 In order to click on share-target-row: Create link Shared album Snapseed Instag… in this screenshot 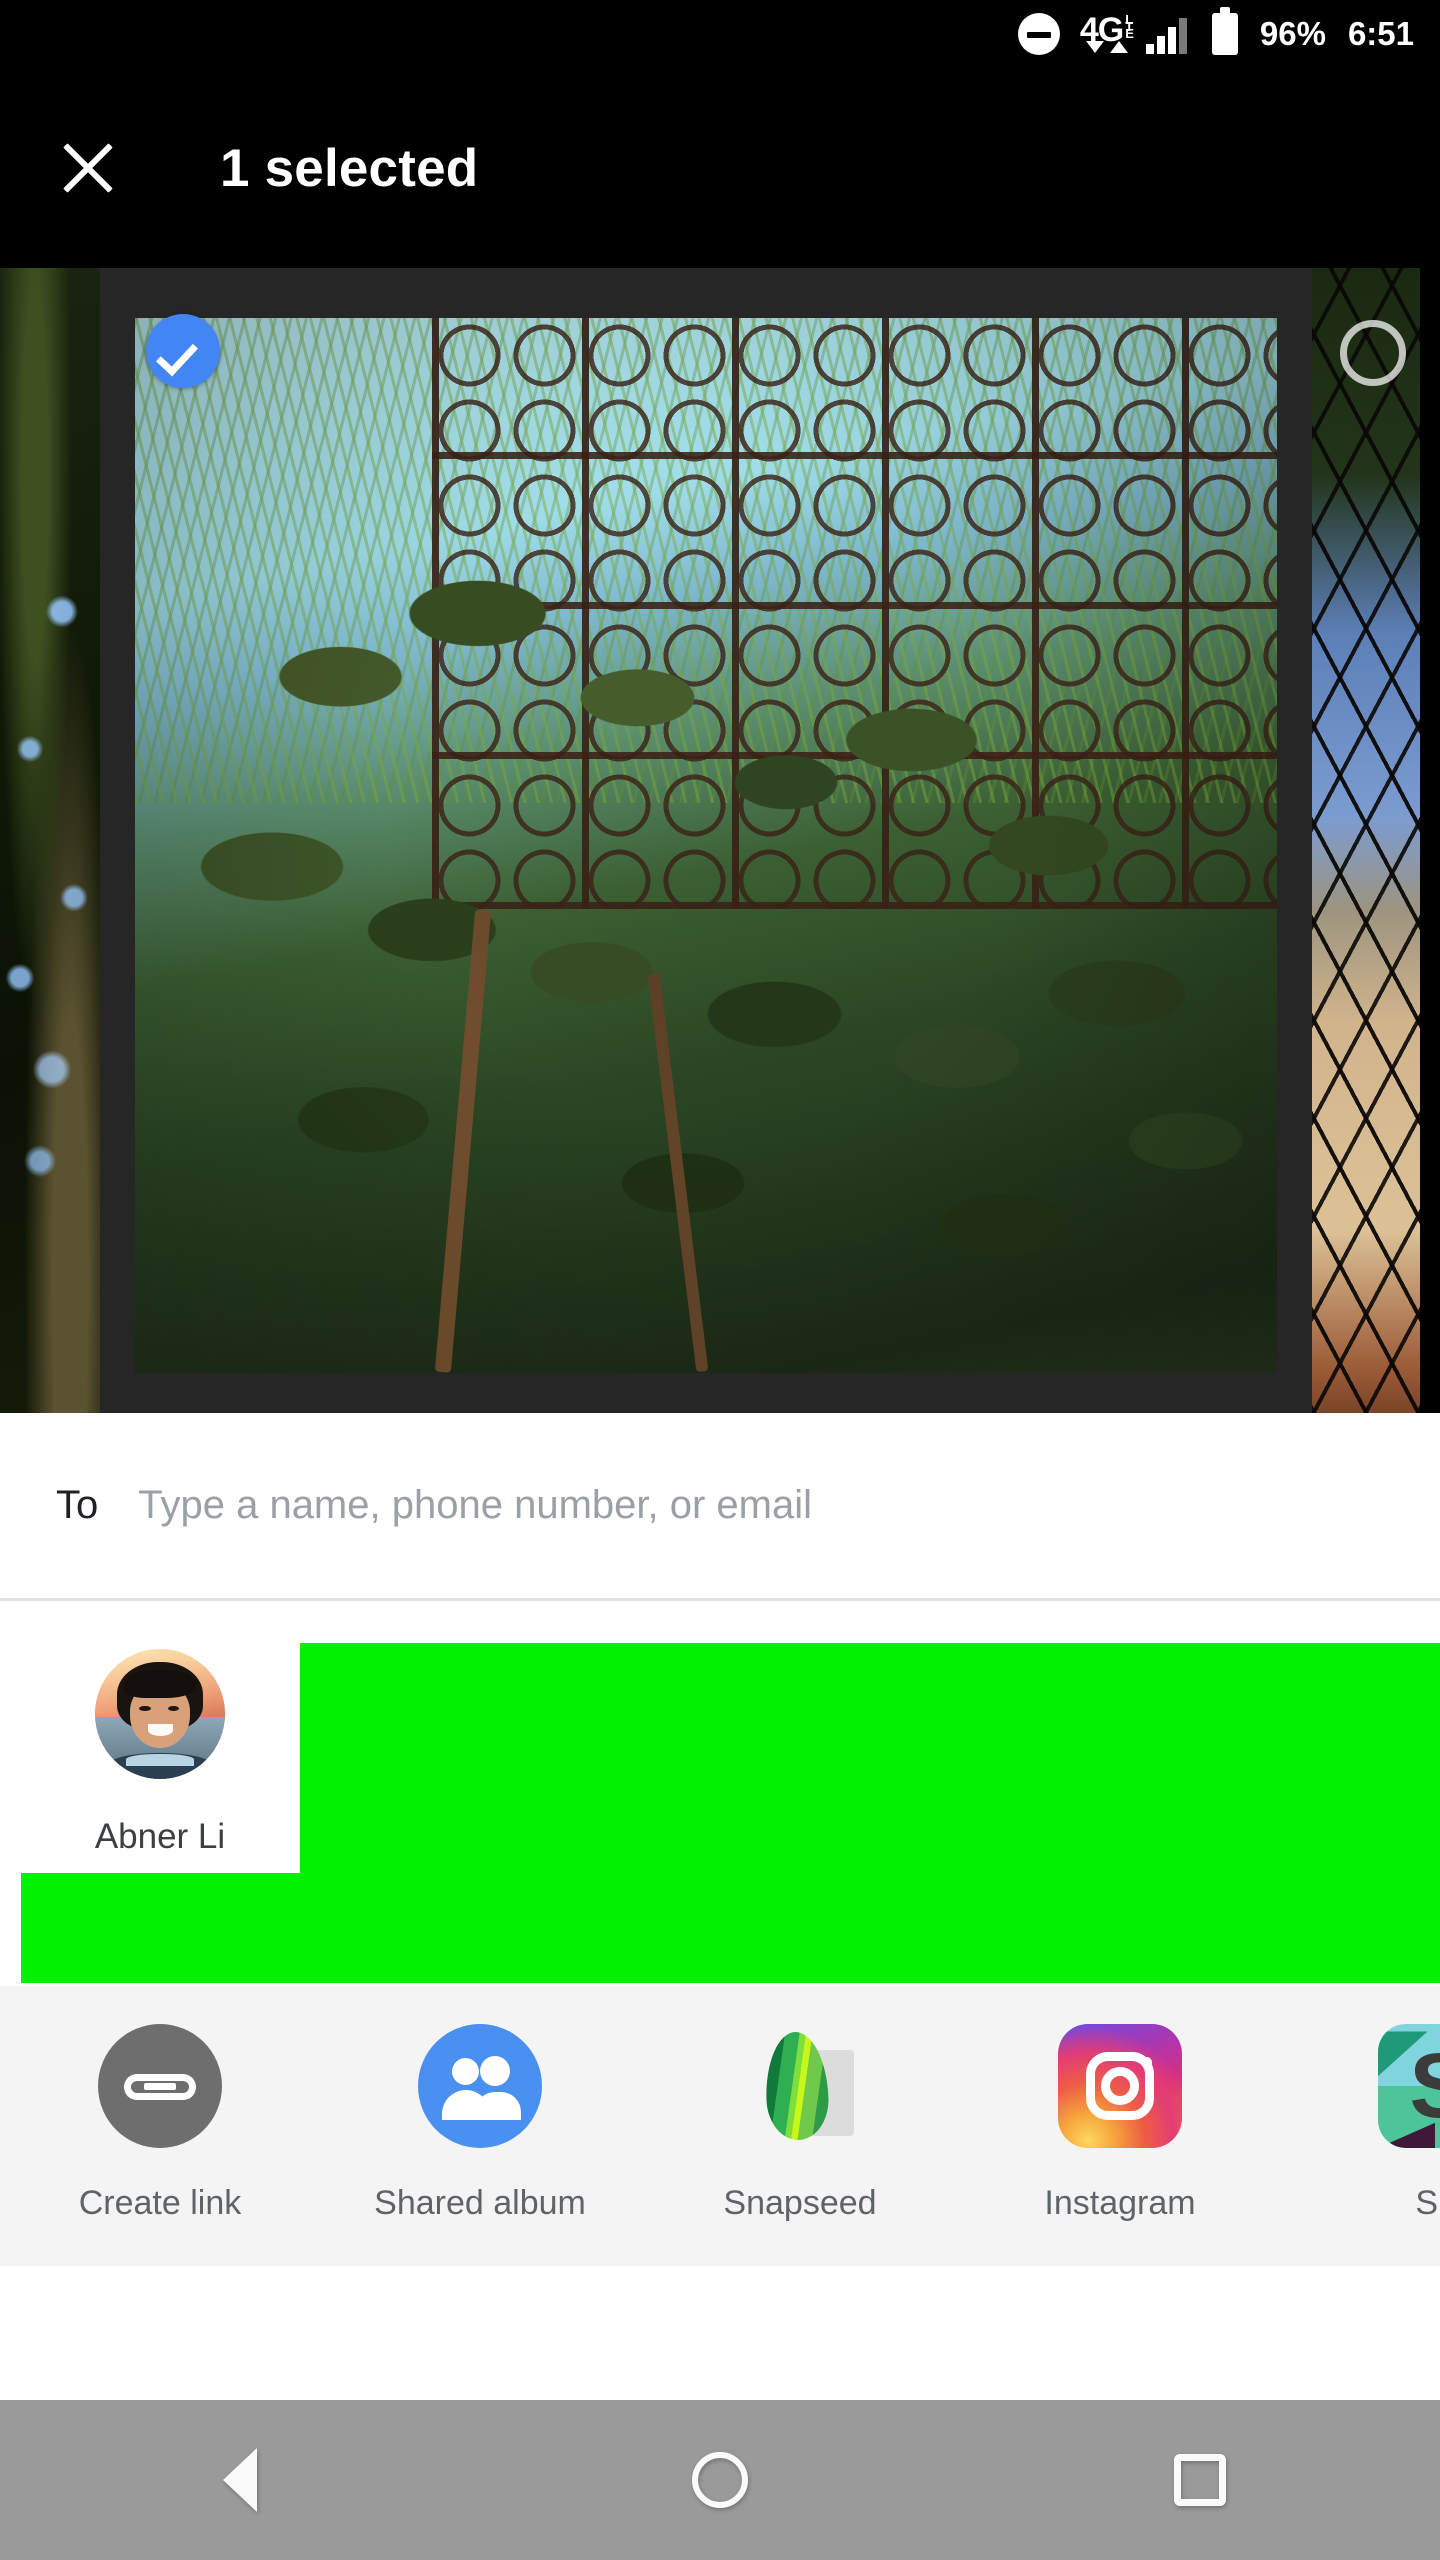, I will do `click(720, 2126)`.